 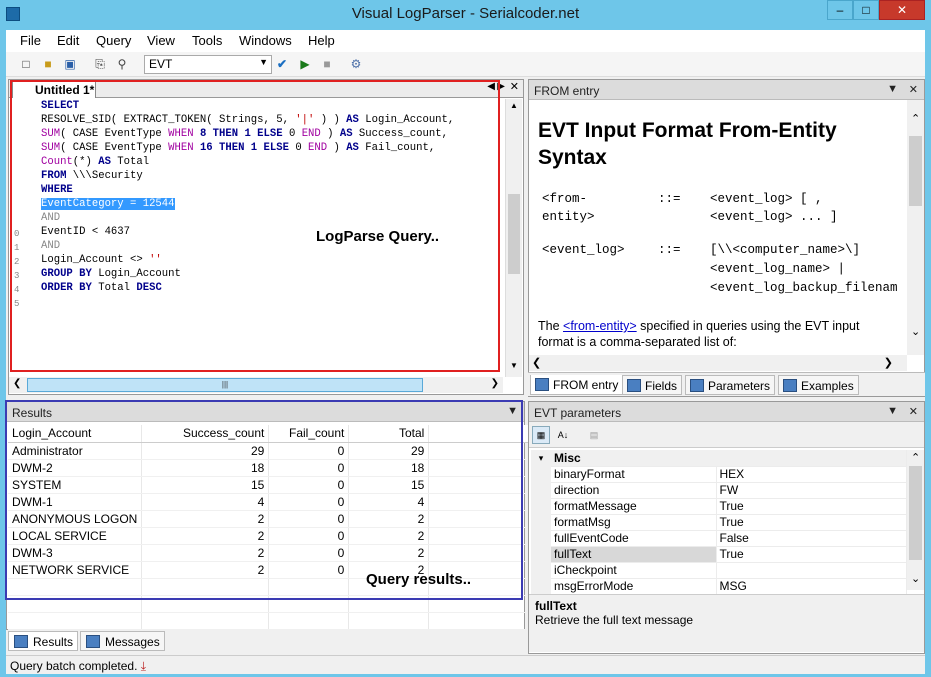 I want to click on input-format-value: EVT, so click(x=161, y=64).